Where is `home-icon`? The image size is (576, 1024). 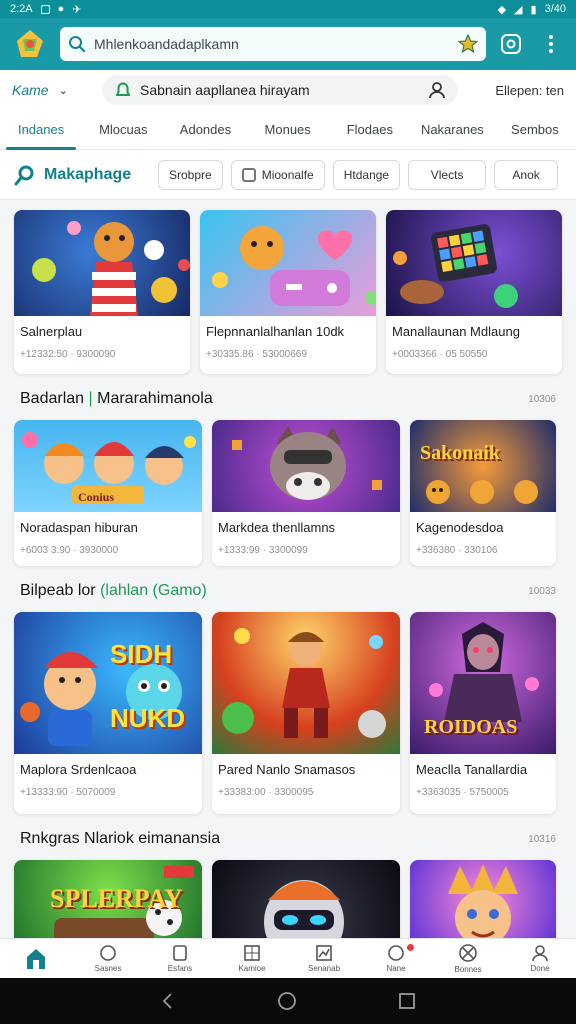 home-icon is located at coordinates (36, 958).